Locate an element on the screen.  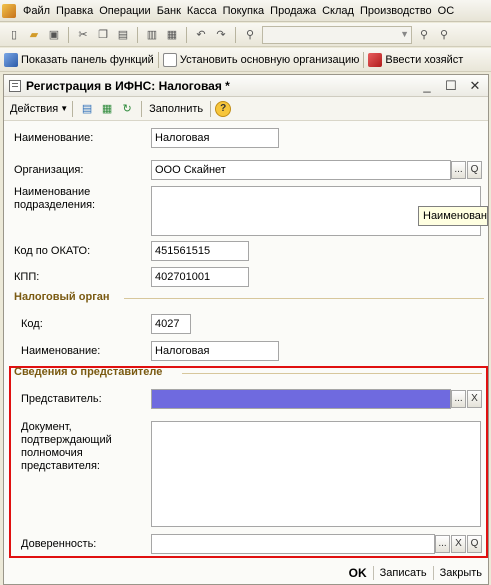
refresh-icon: ↻ is located at coordinates (127, 109).